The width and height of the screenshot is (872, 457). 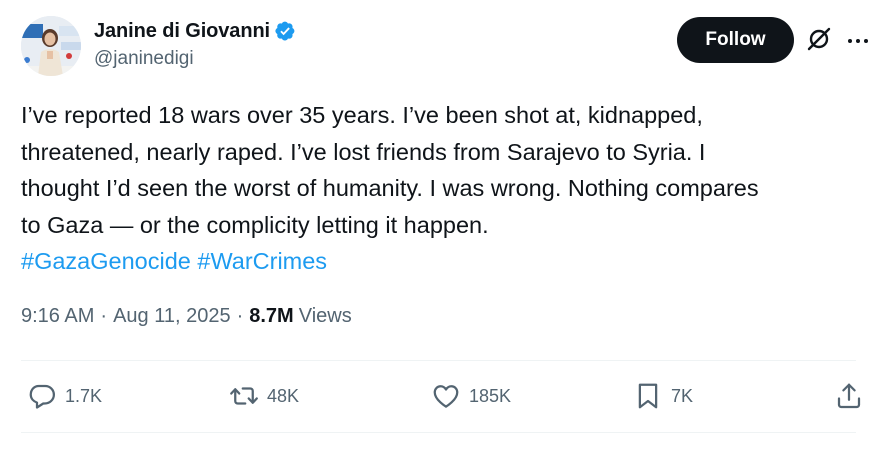 What do you see at coordinates (446, 46) in the screenshot?
I see `tweet-header: Janine di Giovanni @janinedigi Follow` at bounding box center [446, 46].